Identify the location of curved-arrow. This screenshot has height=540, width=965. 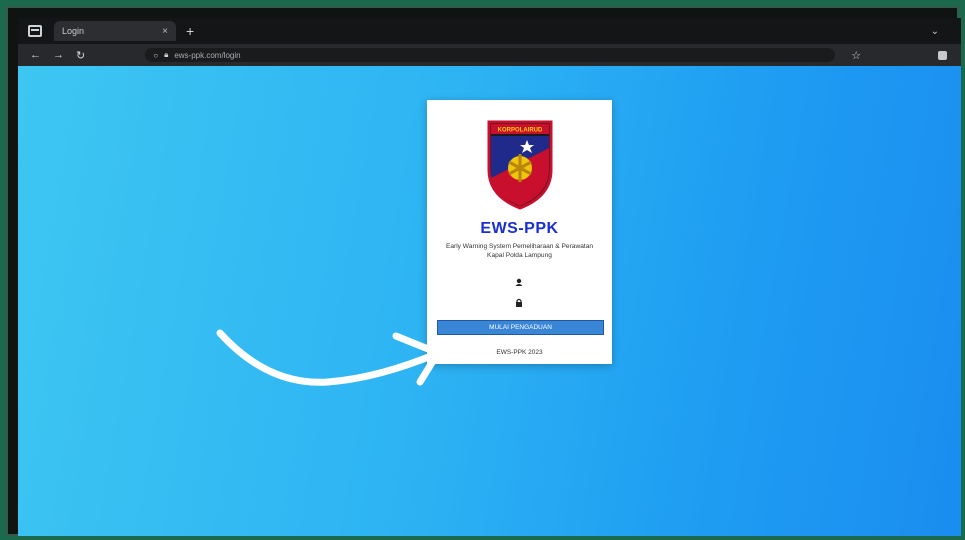
(329, 357).